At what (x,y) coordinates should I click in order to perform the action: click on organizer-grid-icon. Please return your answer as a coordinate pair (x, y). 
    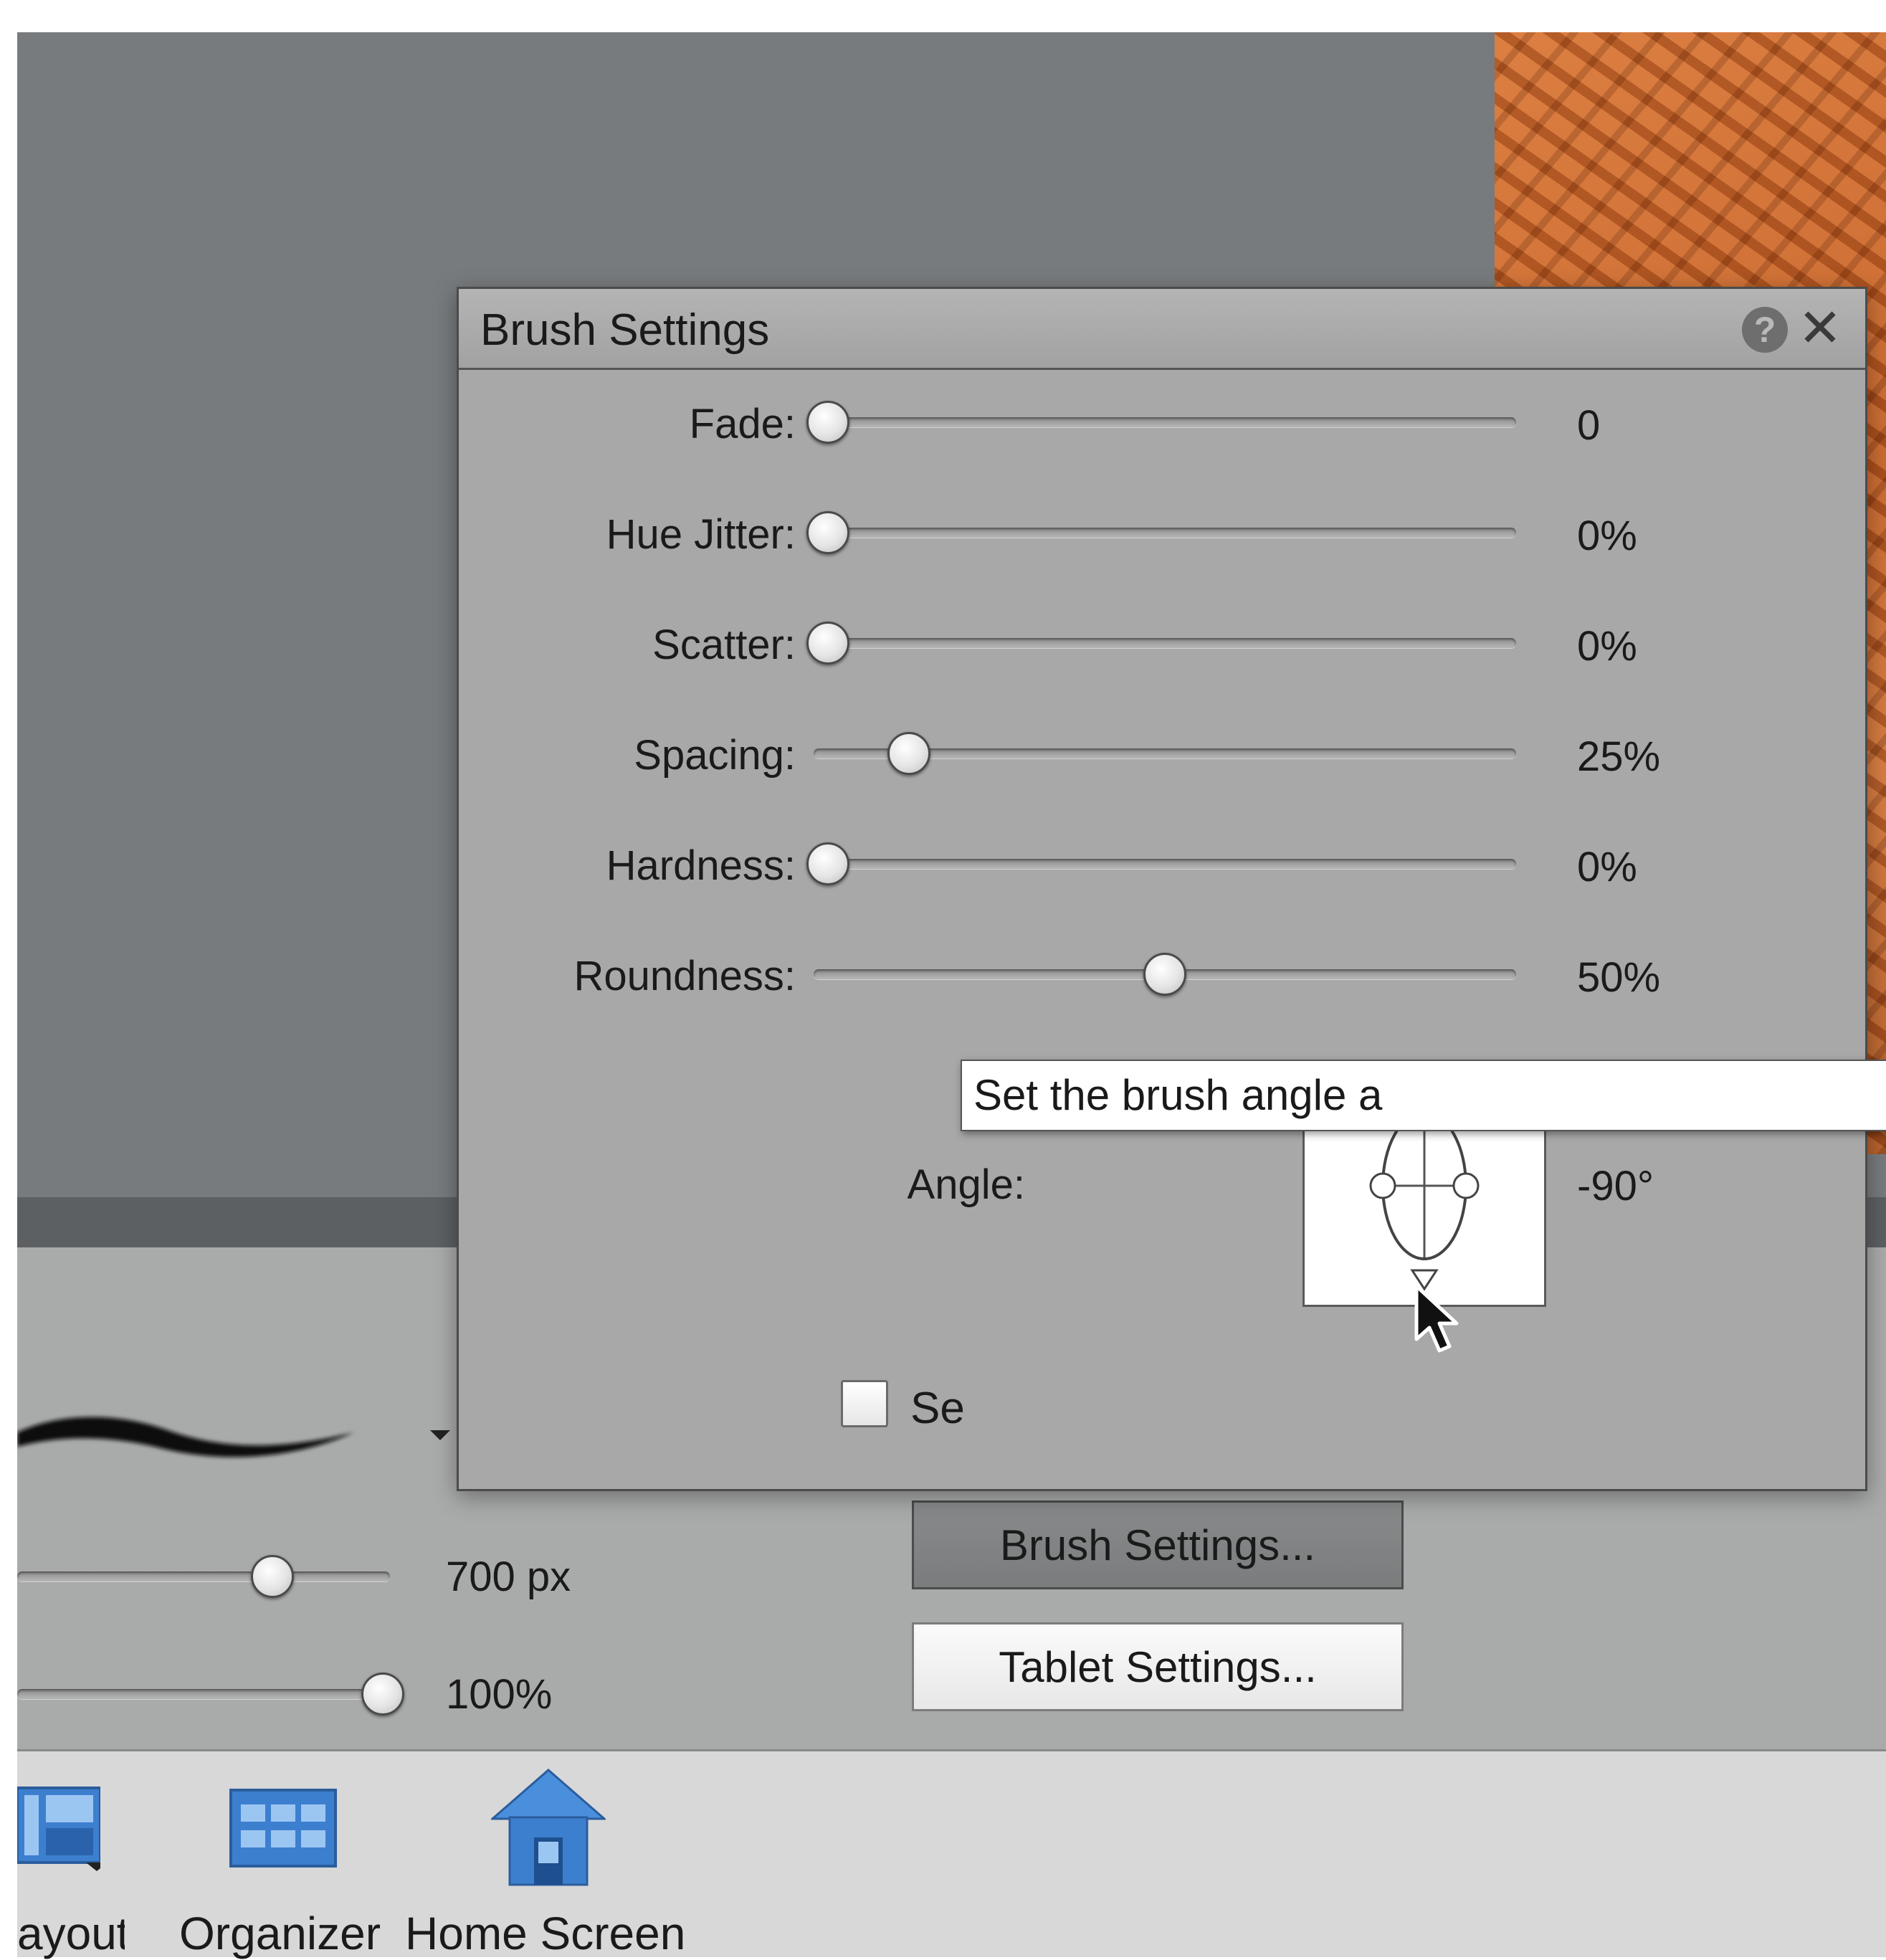
    Looking at the image, I should click on (283, 1828).